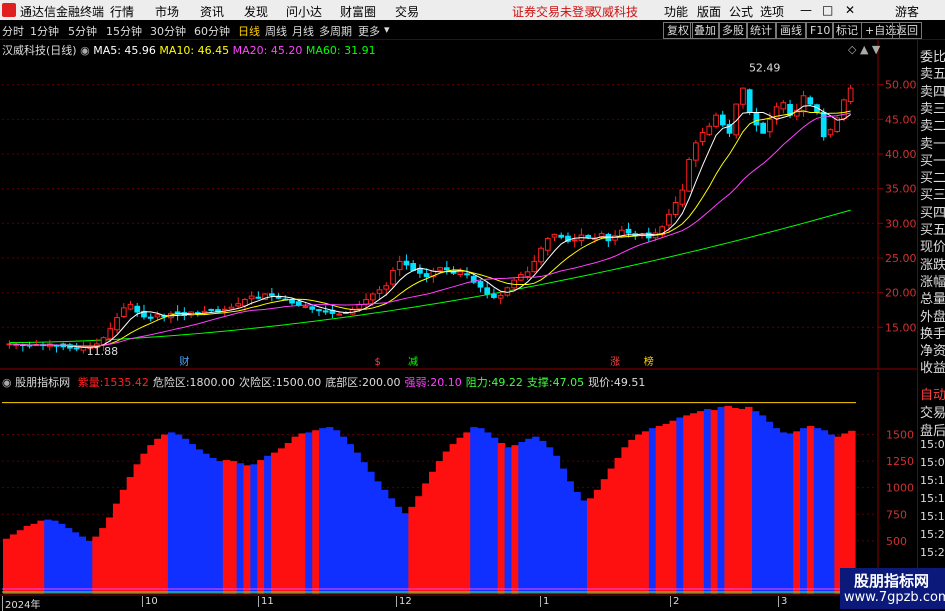 The width and height of the screenshot is (945, 611). What do you see at coordinates (932, 90) in the screenshot?
I see `quote-field-label: 卖四` at bounding box center [932, 90].